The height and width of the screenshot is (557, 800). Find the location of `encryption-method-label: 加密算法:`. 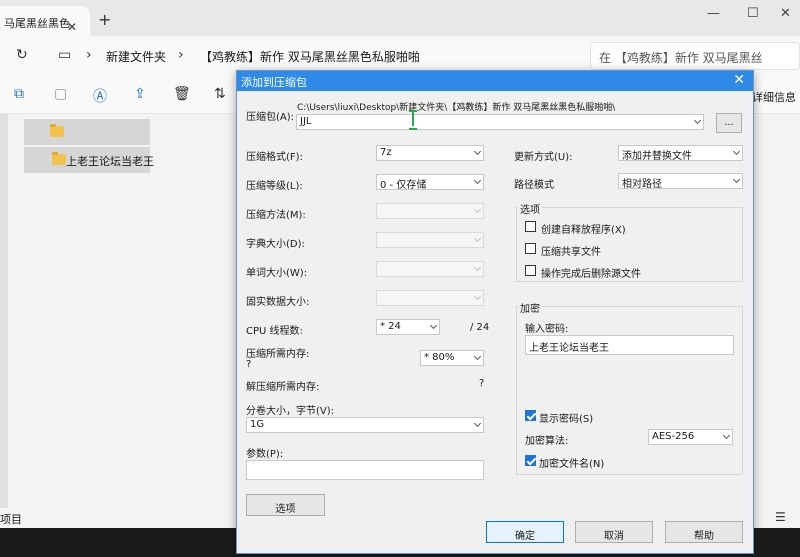

encryption-method-label: 加密算法: is located at coordinates (547, 441).